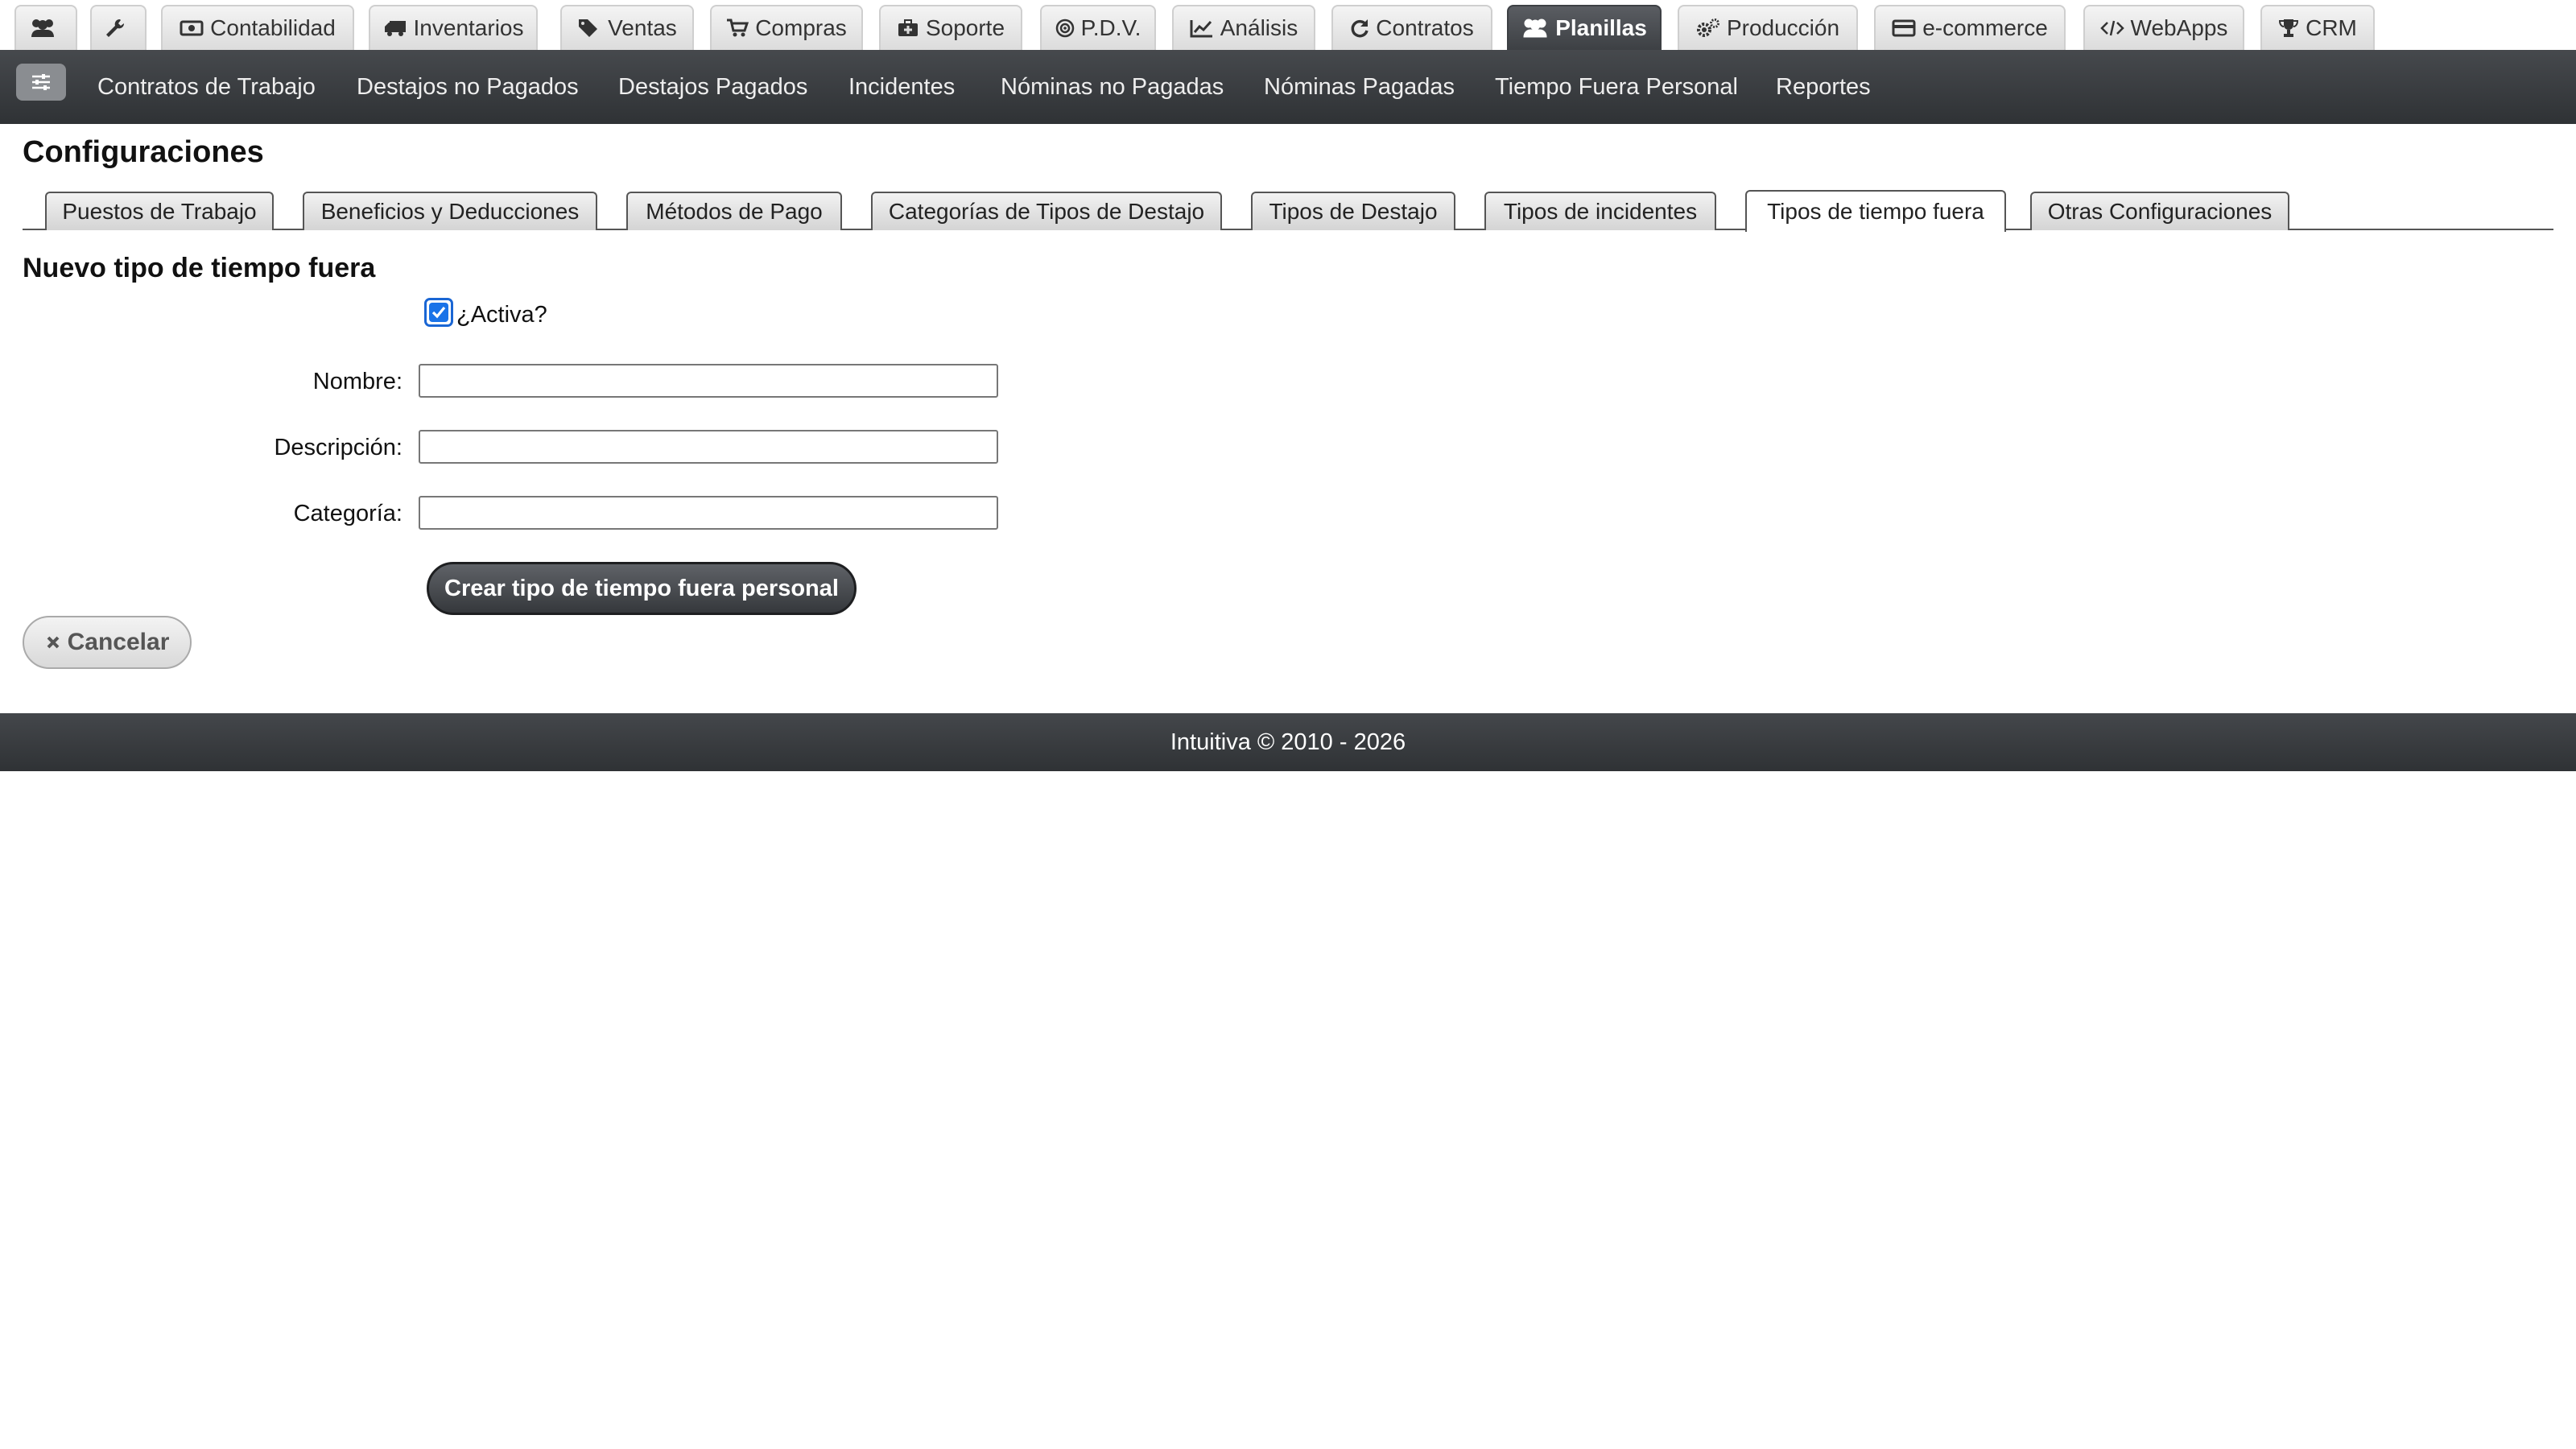  What do you see at coordinates (901, 87) in the screenshot?
I see `subnav-item-incidentes: Incidentes` at bounding box center [901, 87].